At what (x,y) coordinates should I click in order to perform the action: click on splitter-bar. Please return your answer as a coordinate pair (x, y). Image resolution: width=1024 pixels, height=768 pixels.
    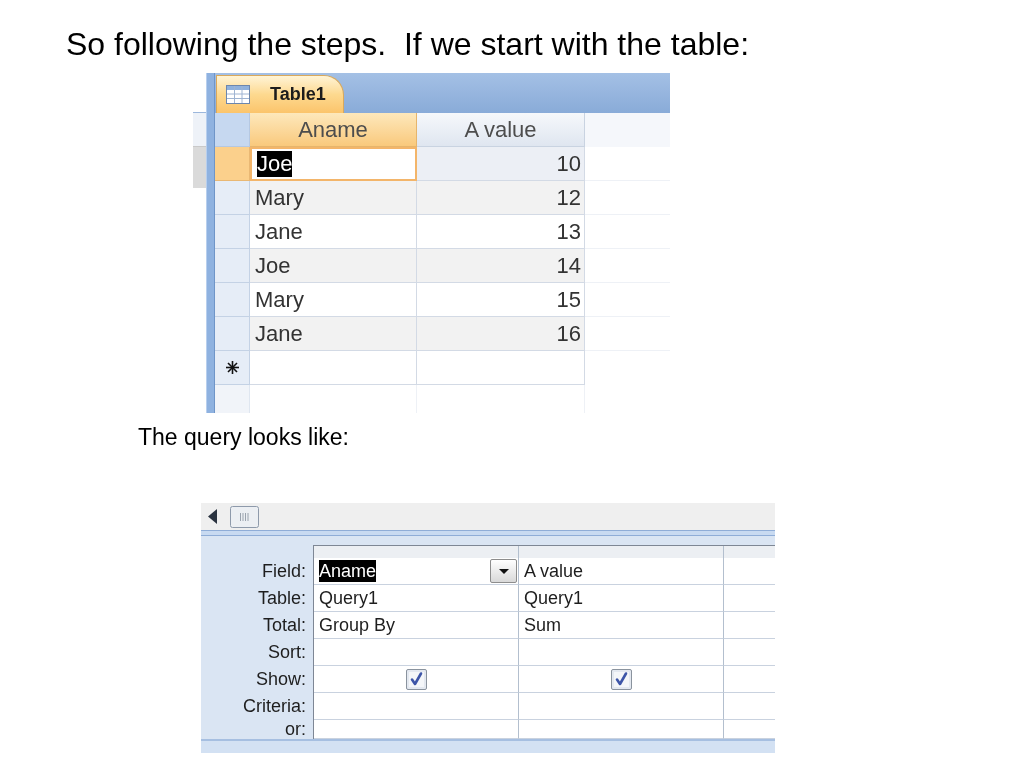
    Looking at the image, I should click on (210, 243).